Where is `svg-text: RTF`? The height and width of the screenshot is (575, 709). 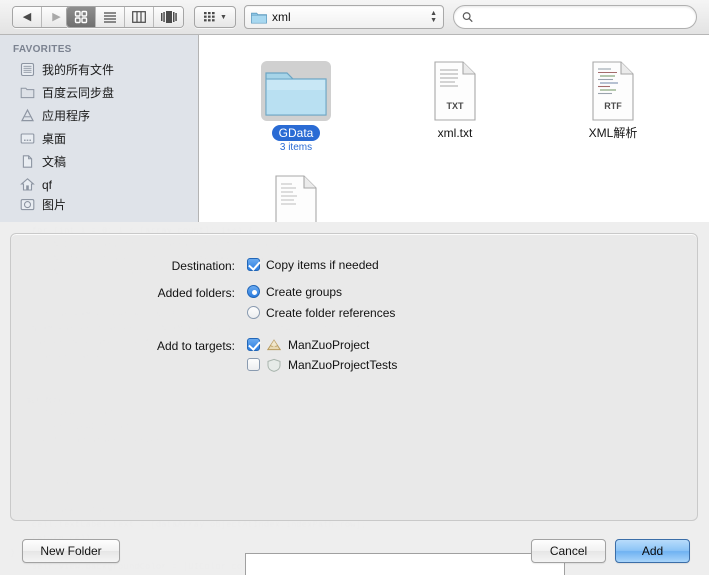
svg-text: RTF is located at coordinates (613, 106).